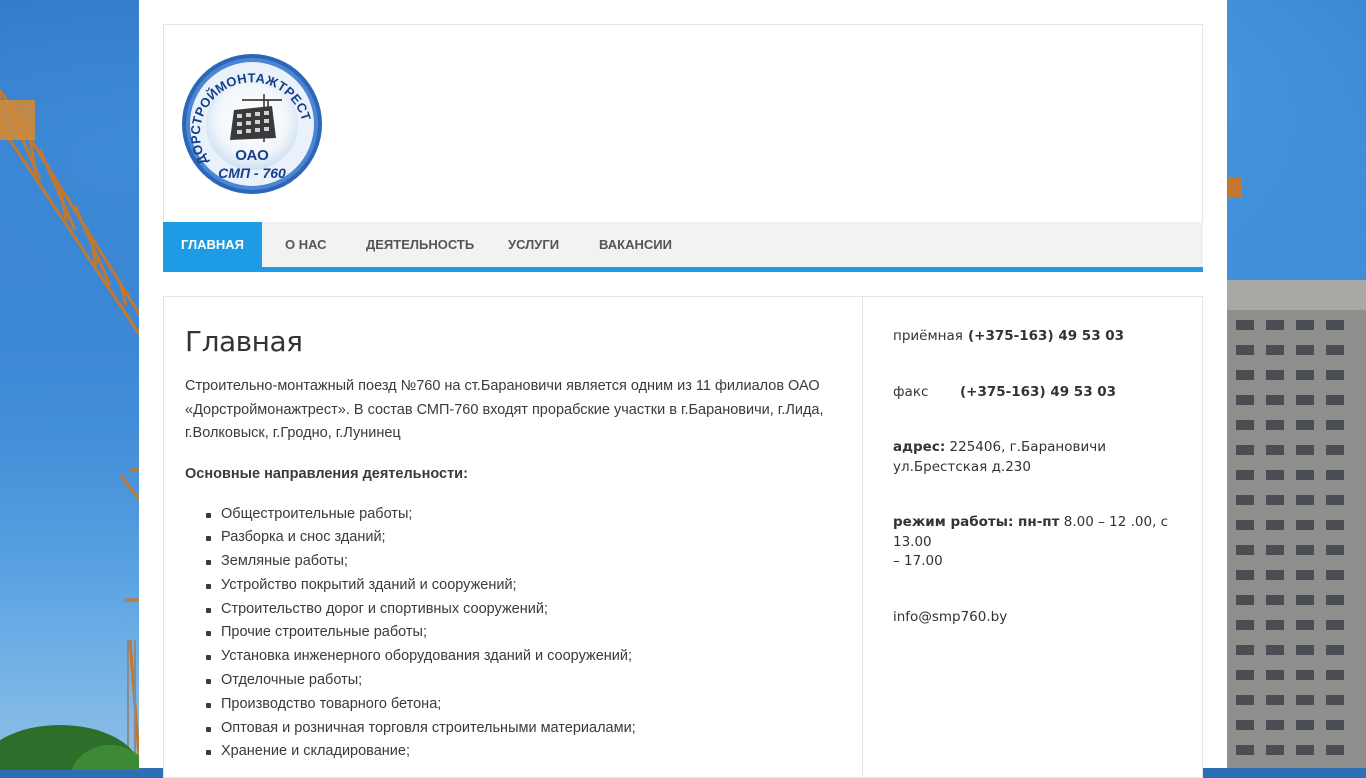 This screenshot has height=778, width=1366. What do you see at coordinates (962, 466) in the screenshot?
I see `address-line: ул.Брестская д.230` at bounding box center [962, 466].